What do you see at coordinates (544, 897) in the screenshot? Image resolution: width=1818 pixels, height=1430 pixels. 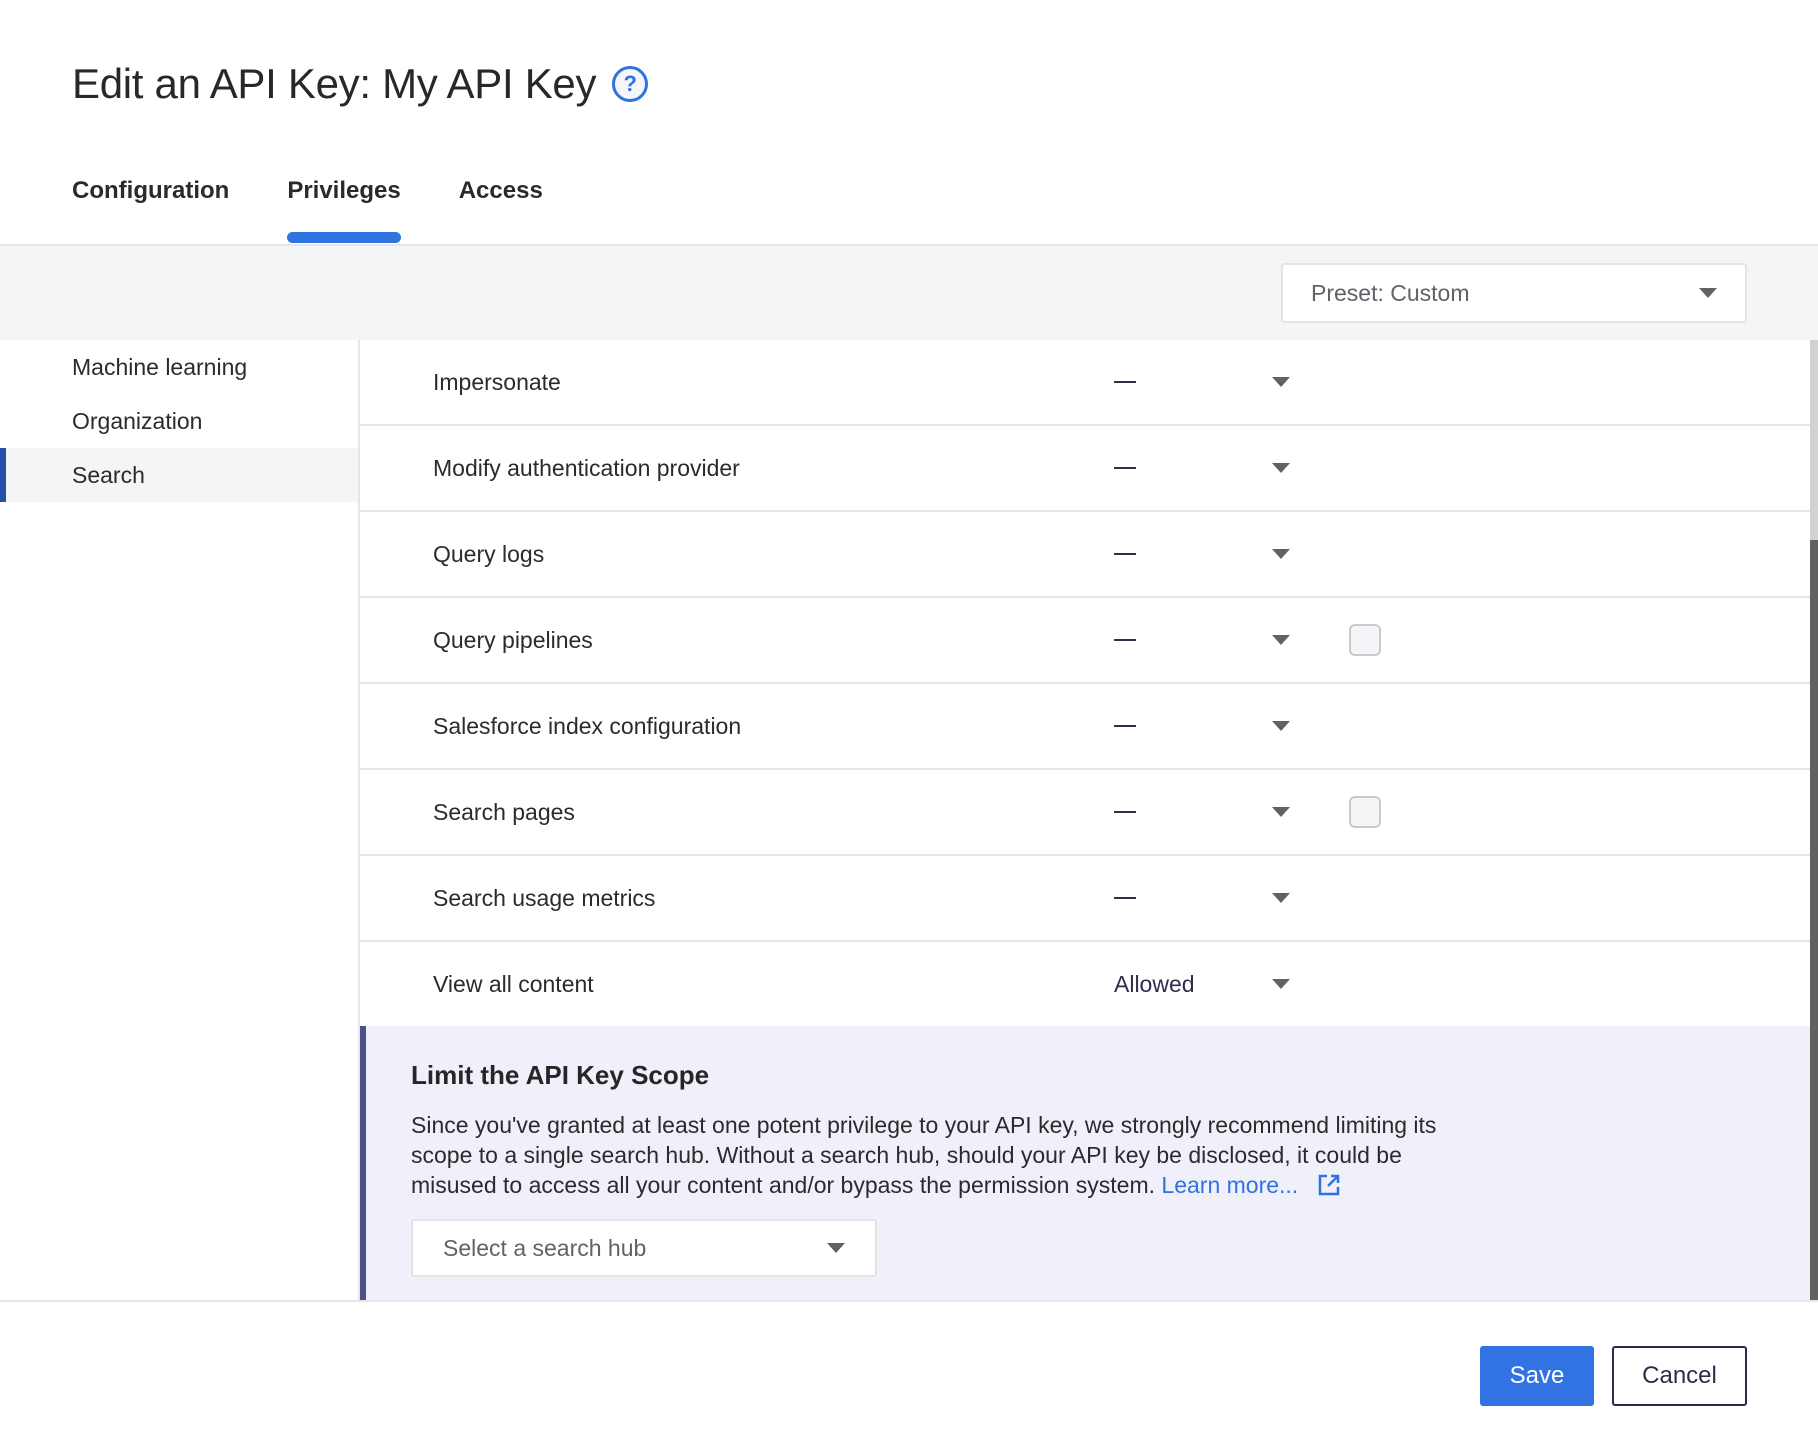 I see `privilege-label: Search usage metrics` at bounding box center [544, 897].